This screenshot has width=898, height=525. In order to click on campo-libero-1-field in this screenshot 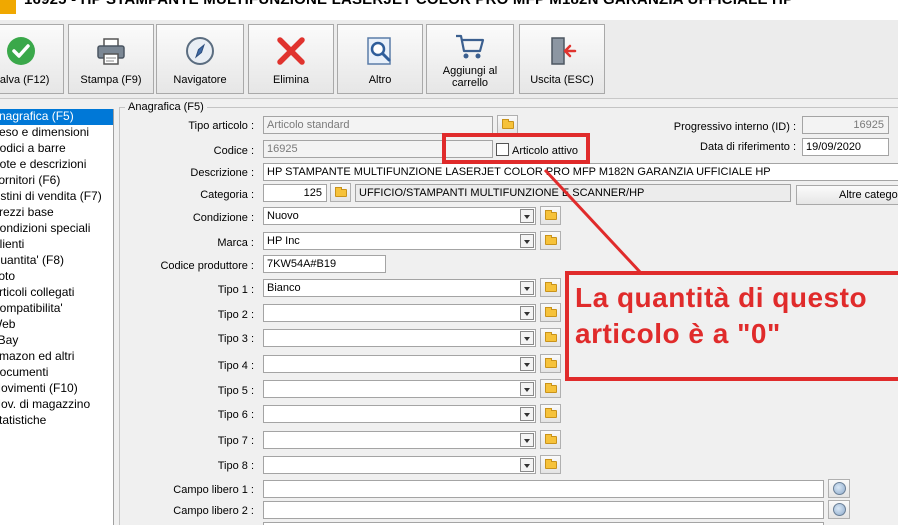, I will do `click(543, 489)`.